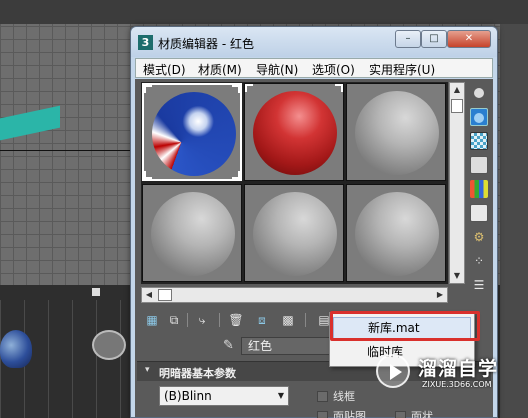 The image size is (528, 418). Describe the element at coordinates (393, 371) in the screenshot. I see `play-logo-icon` at that location.